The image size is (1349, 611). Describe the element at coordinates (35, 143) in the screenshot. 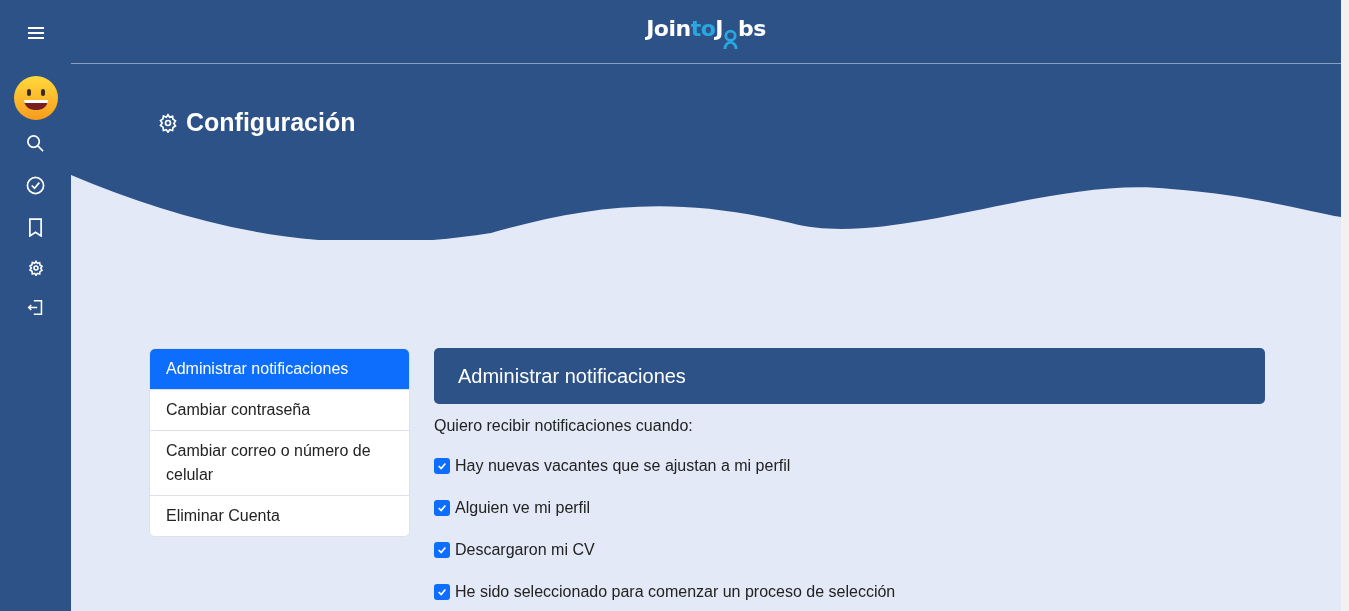

I see `search-icon` at that location.